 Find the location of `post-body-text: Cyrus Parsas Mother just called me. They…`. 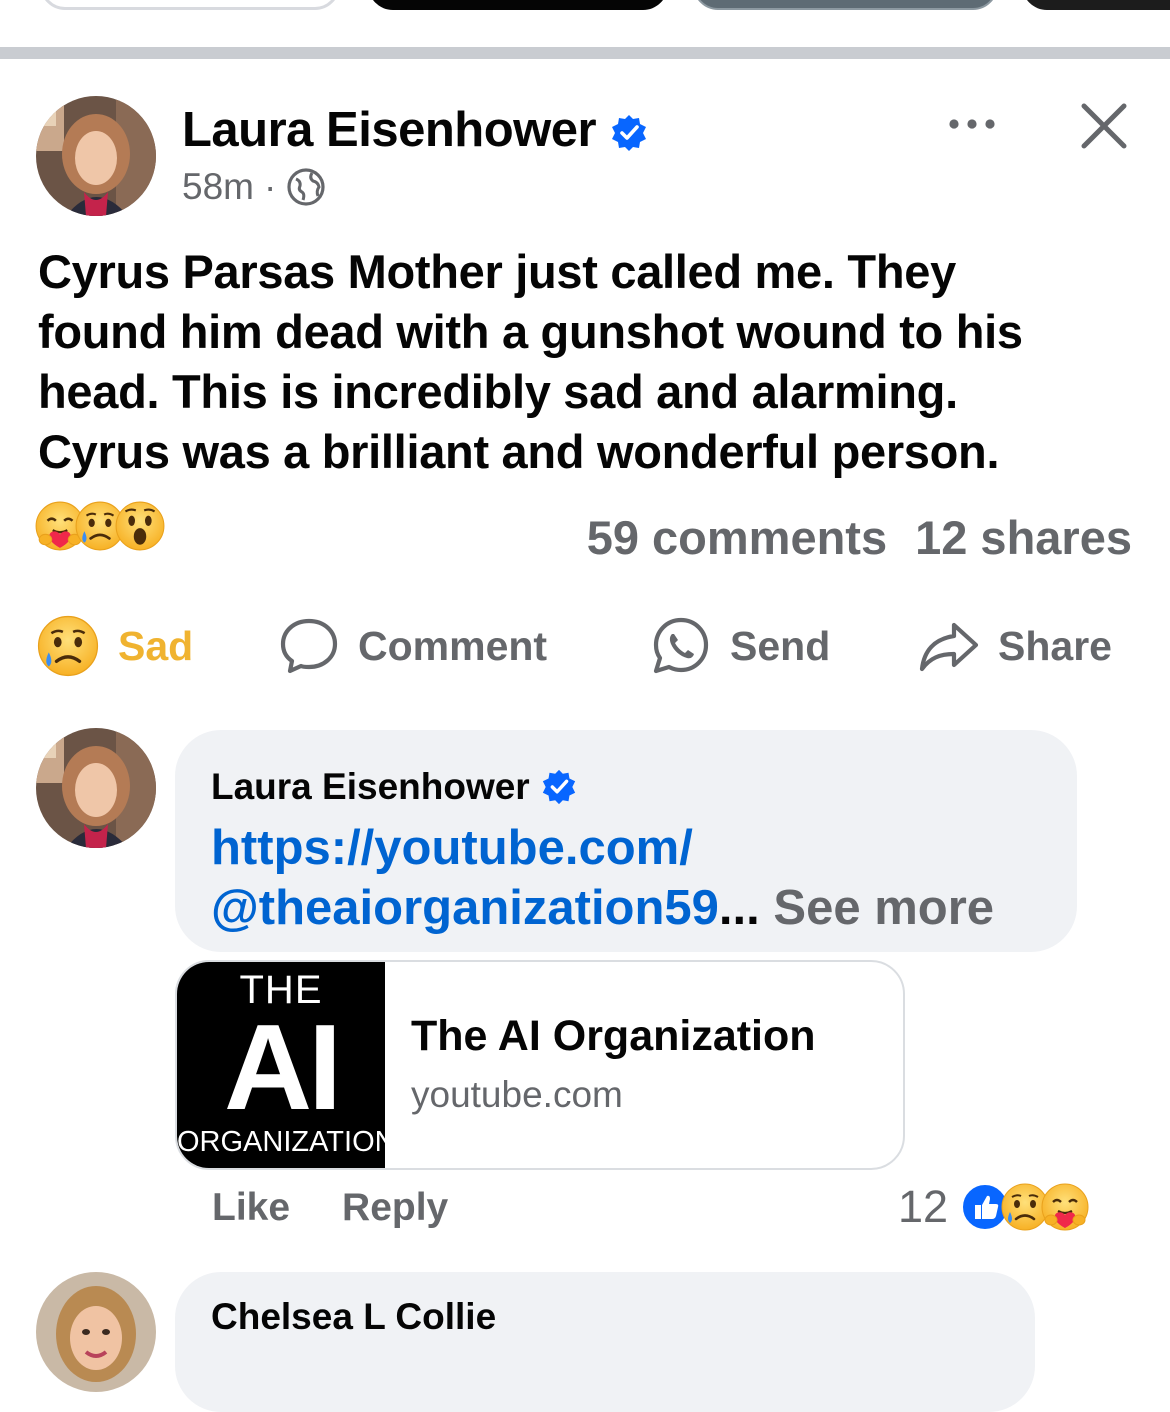

post-body-text: Cyrus Parsas Mother just called me. They… is located at coordinates (530, 361).